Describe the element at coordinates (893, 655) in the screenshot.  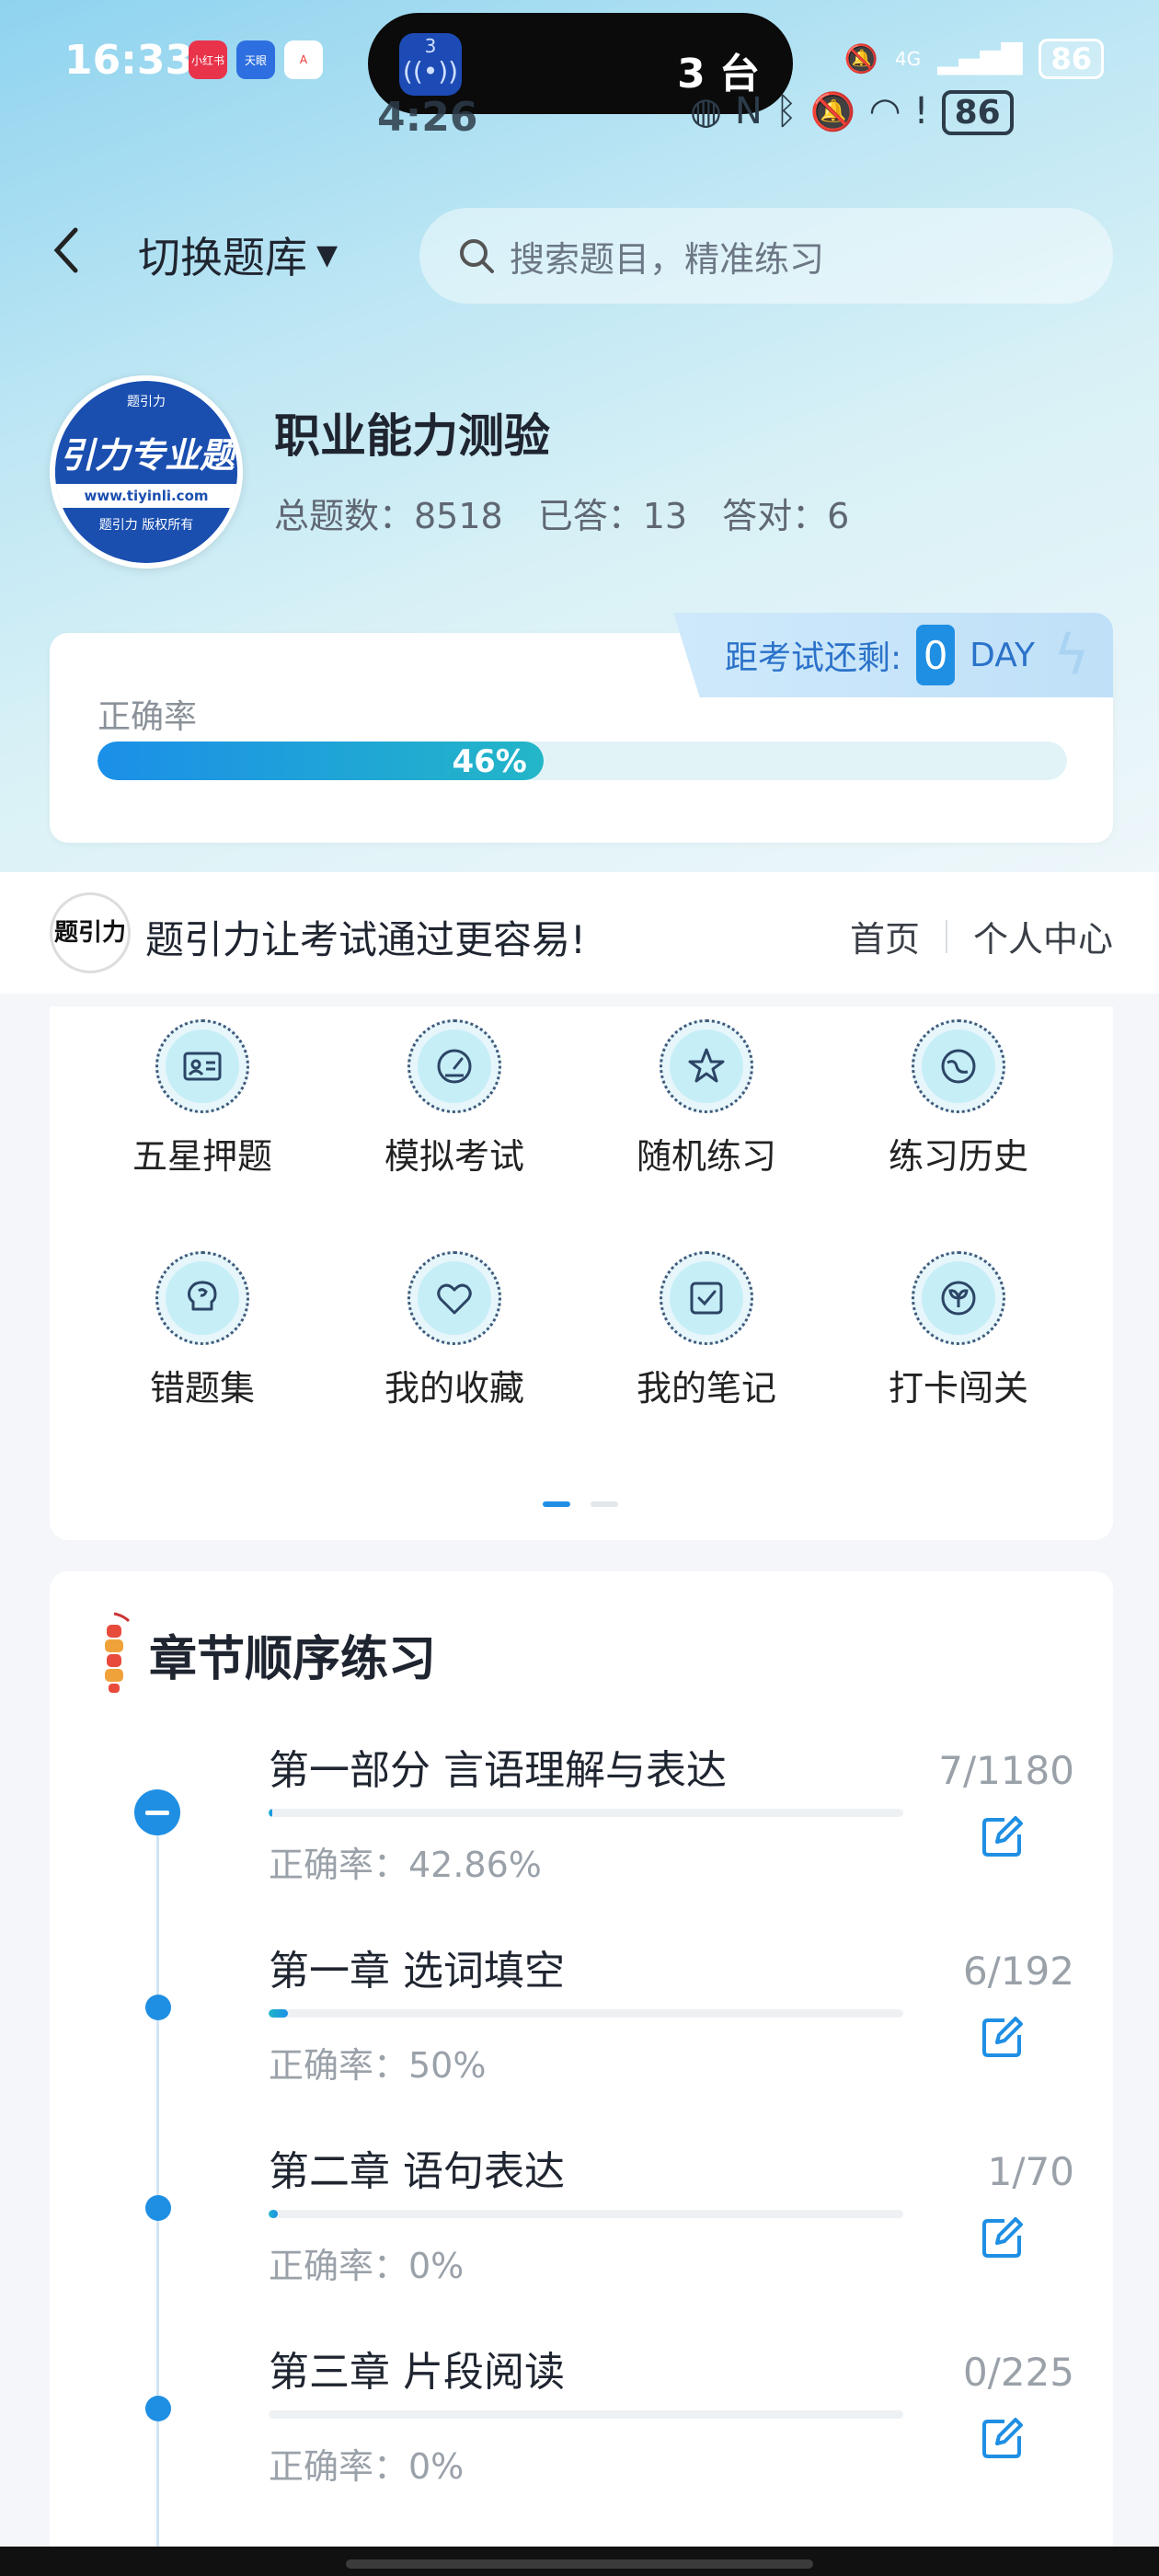
I see `exam-countdown: 距考试还剩: 0 DAY ϟ` at that location.